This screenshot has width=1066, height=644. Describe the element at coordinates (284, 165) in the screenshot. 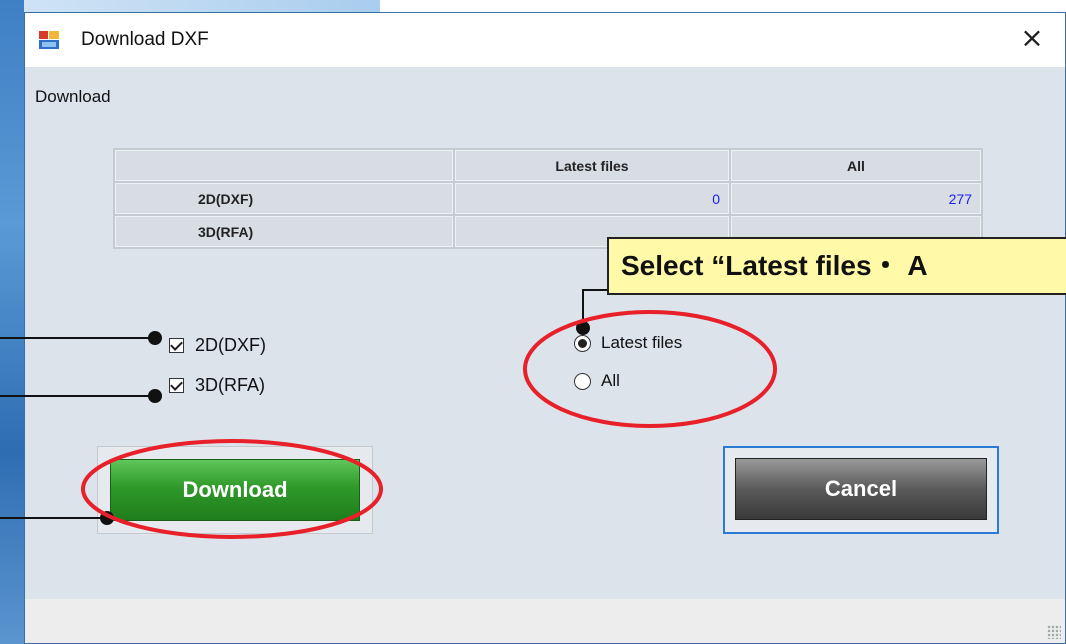

I see `table-header-cell` at that location.